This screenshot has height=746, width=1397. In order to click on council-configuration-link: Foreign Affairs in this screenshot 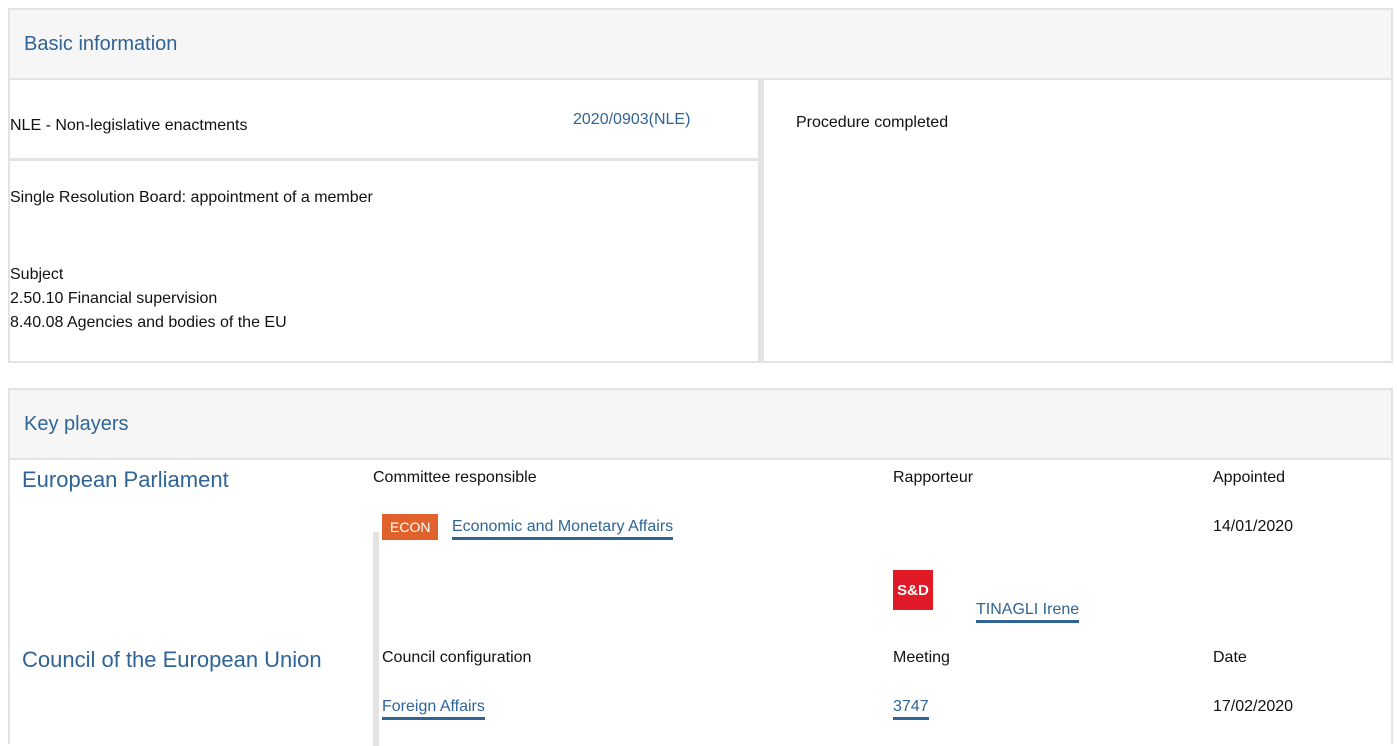, I will do `click(433, 709)`.